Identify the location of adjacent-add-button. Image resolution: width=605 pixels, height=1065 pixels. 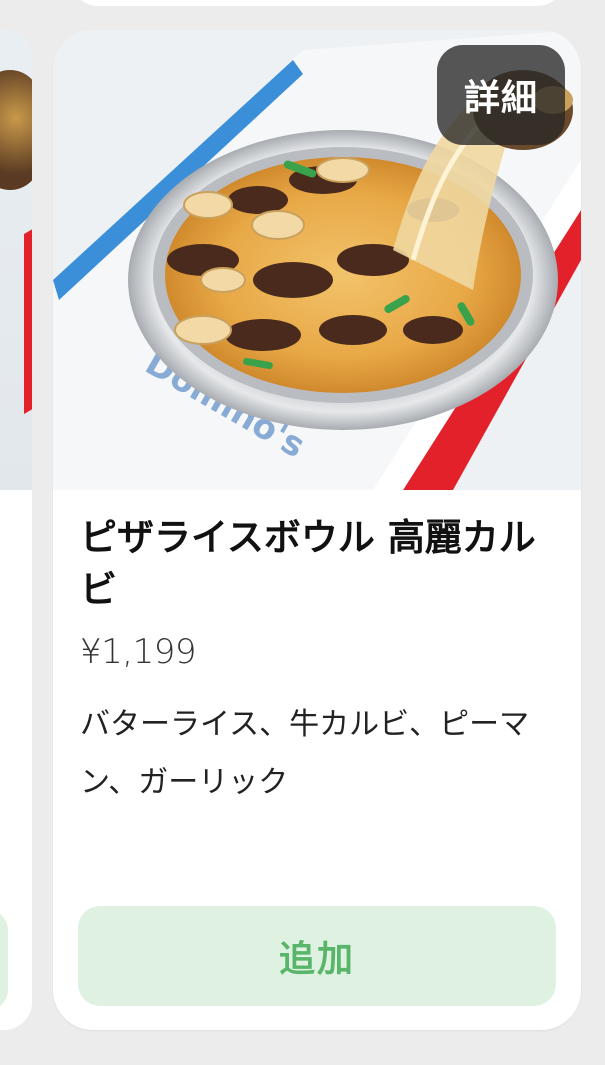
(4, 960).